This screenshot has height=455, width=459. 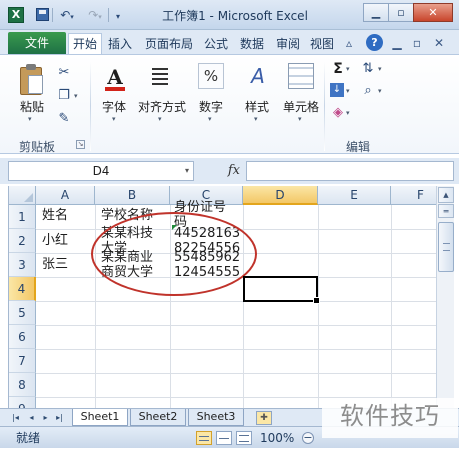 I want to click on name-box-dropdown-icon: ▾, so click(x=187, y=171).